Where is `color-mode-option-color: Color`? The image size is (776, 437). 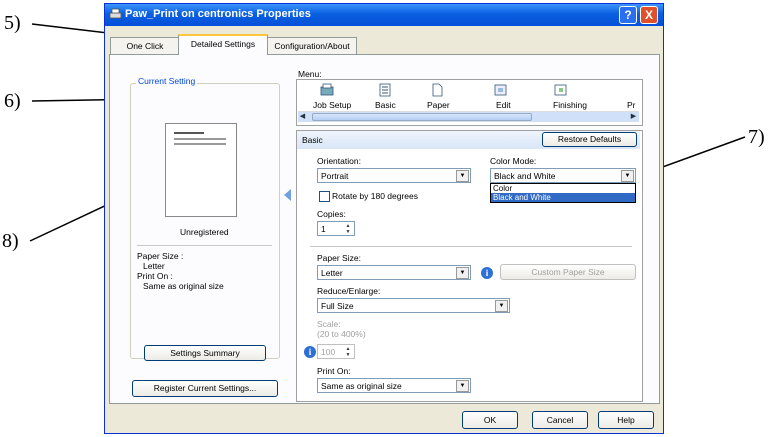 color-mode-option-color: Color is located at coordinates (563, 188).